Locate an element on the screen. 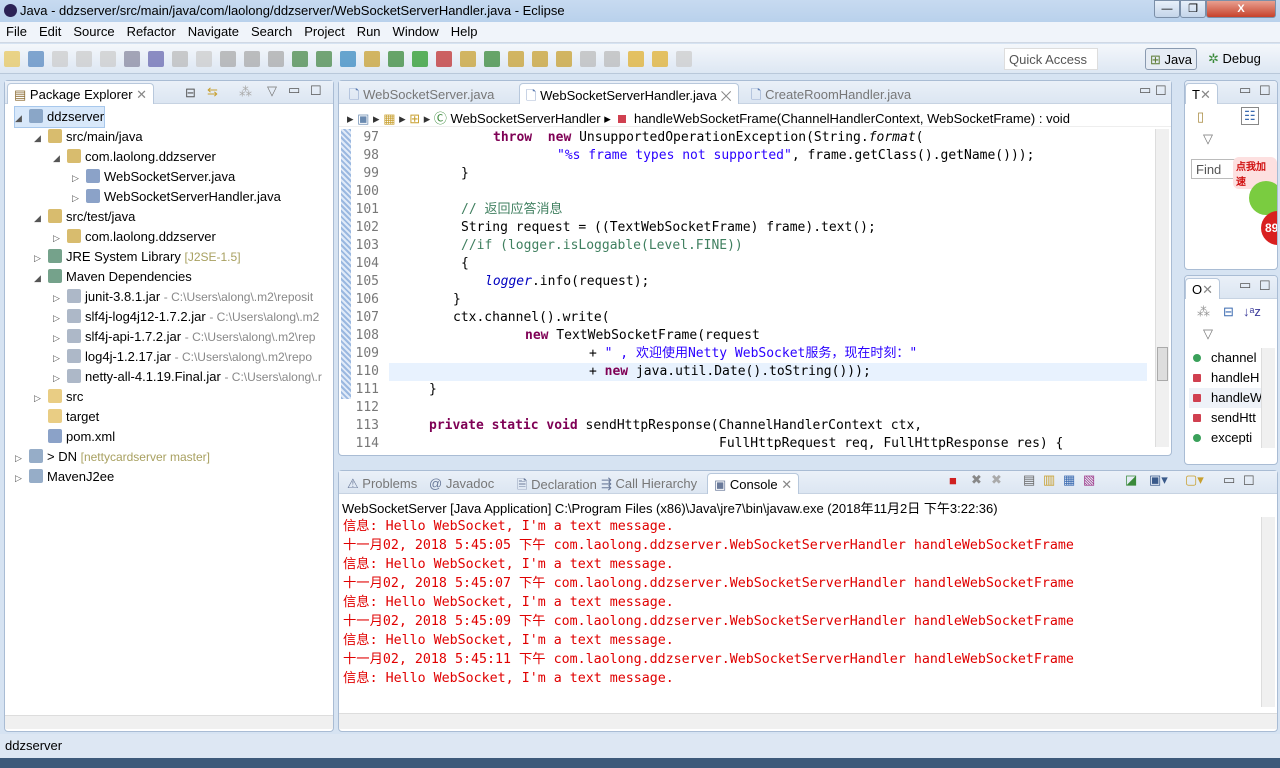 This screenshot has width=1280, height=768. remove-all-icon: ✖ is located at coordinates (996, 480).